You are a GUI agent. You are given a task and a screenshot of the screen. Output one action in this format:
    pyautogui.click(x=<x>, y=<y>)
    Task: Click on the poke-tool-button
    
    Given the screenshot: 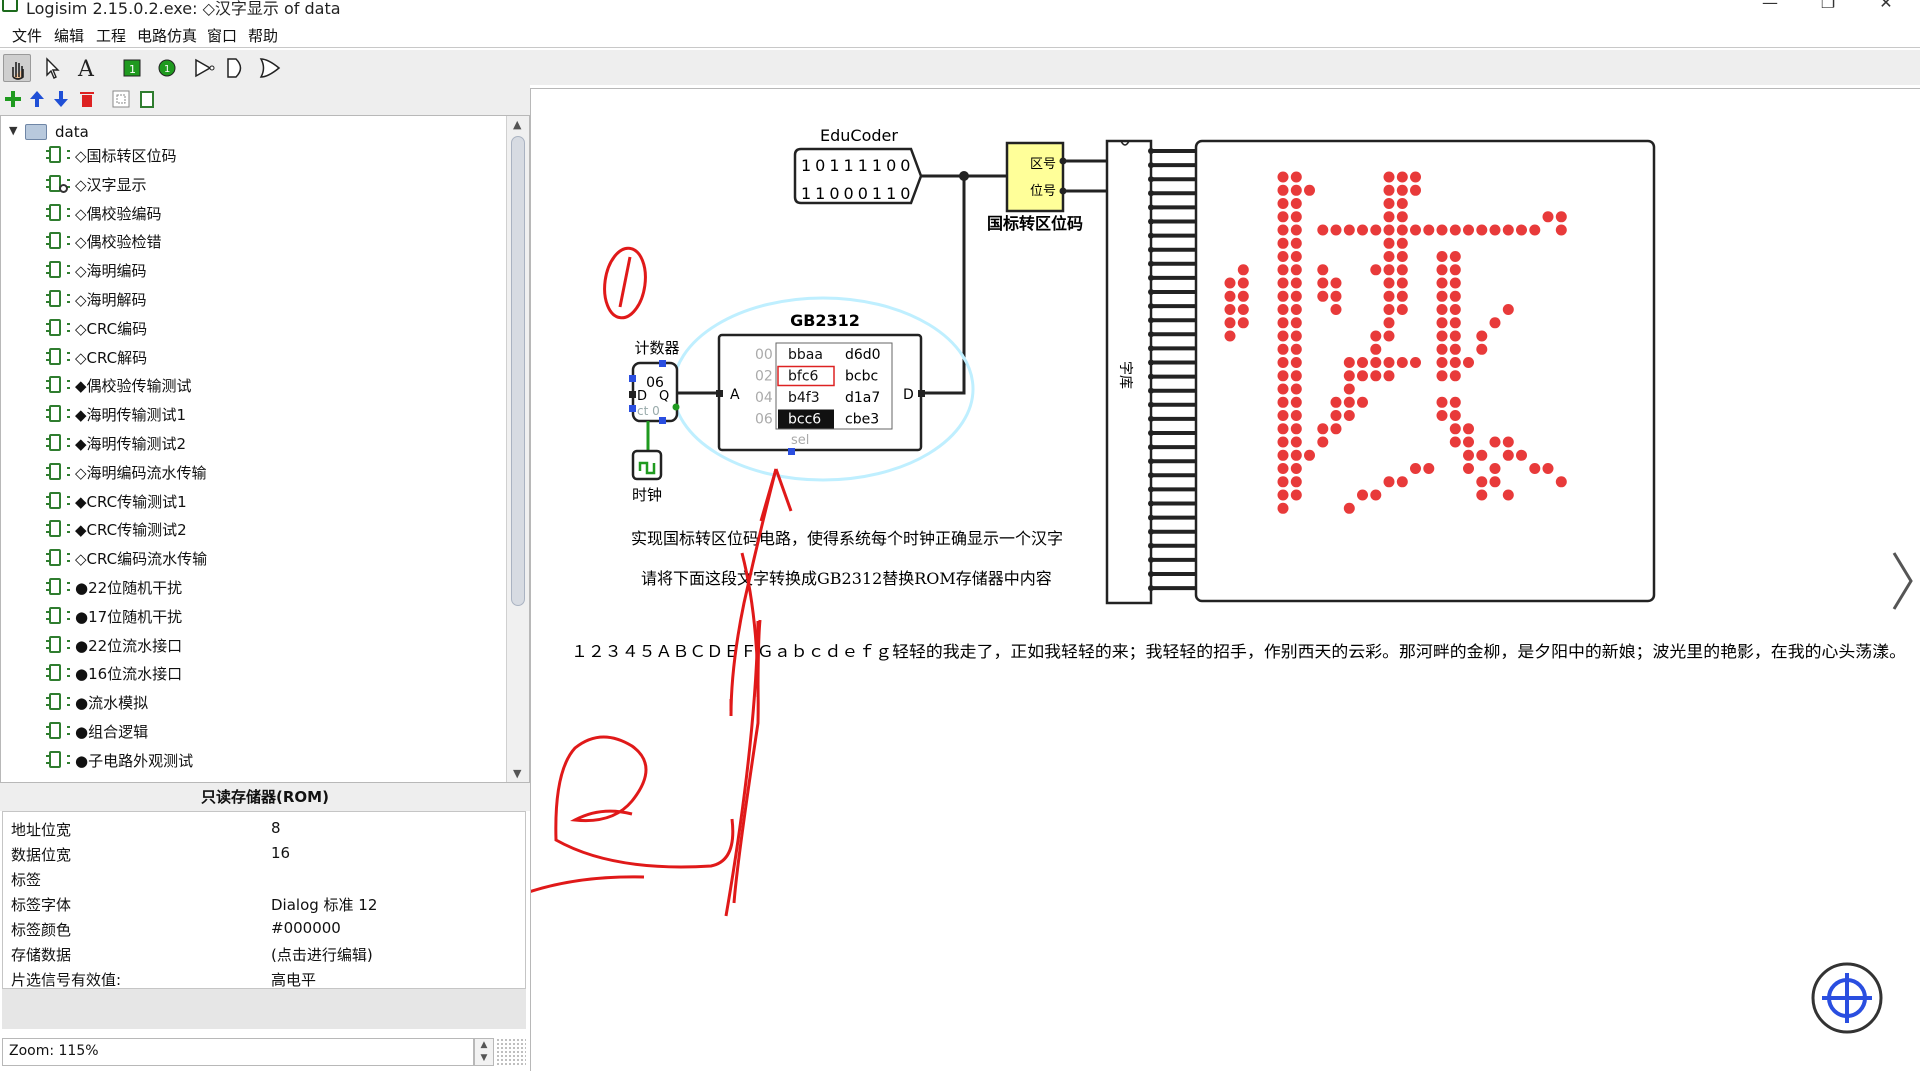 What is the action you would take?
    pyautogui.click(x=17, y=68)
    